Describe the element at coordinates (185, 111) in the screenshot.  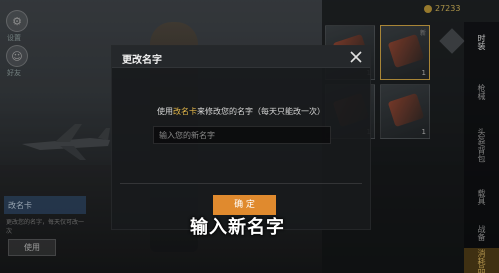
I see `instruction-highlight: 改名卡` at that location.